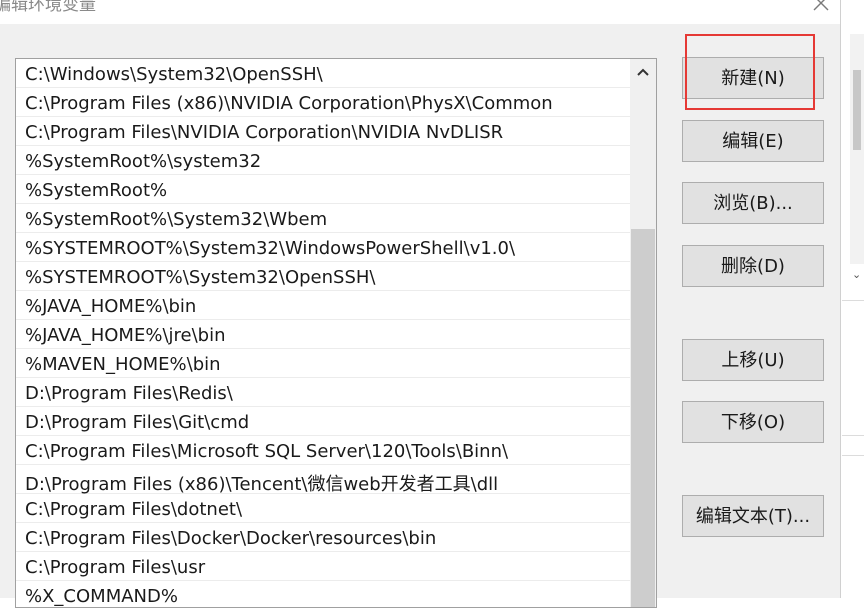  What do you see at coordinates (323, 422) in the screenshot?
I see `list-item: D:\Program Files\Git\cmd` at bounding box center [323, 422].